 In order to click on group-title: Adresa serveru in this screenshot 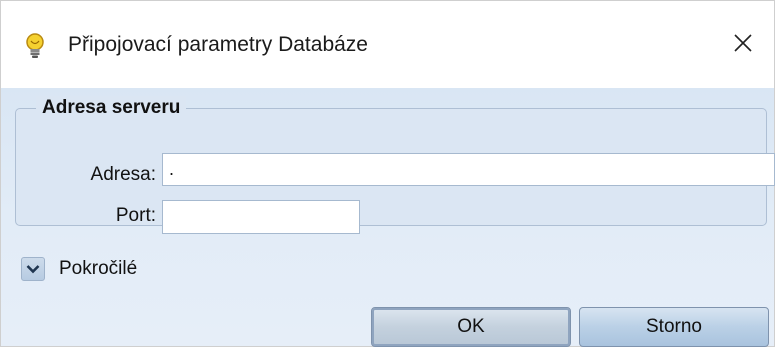, I will do `click(111, 108)`.